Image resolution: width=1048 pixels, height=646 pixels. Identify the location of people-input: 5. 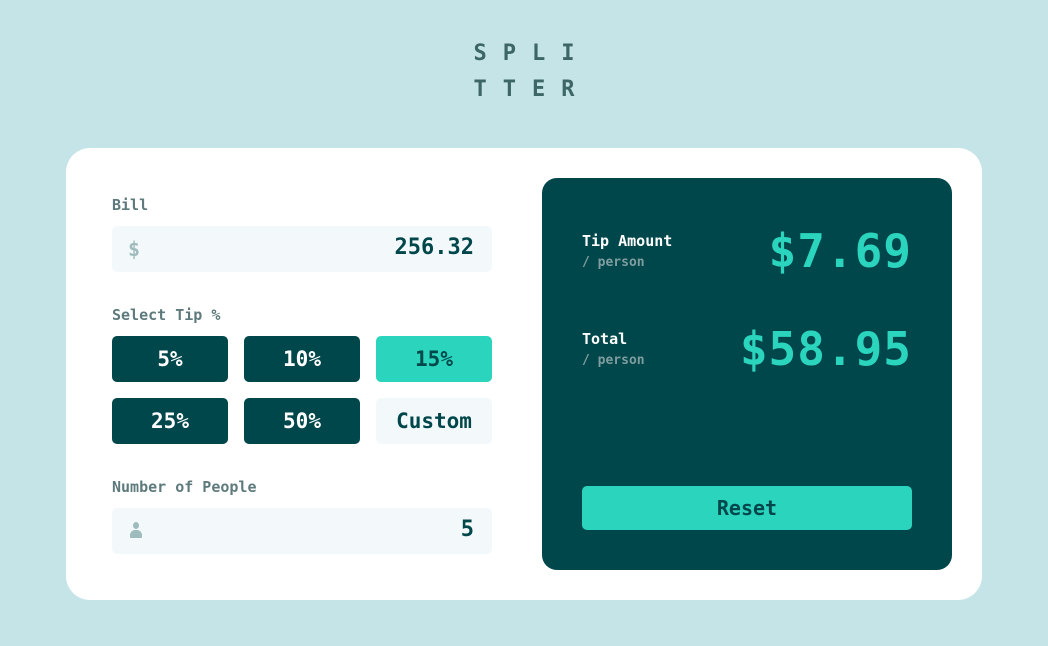
(302, 531).